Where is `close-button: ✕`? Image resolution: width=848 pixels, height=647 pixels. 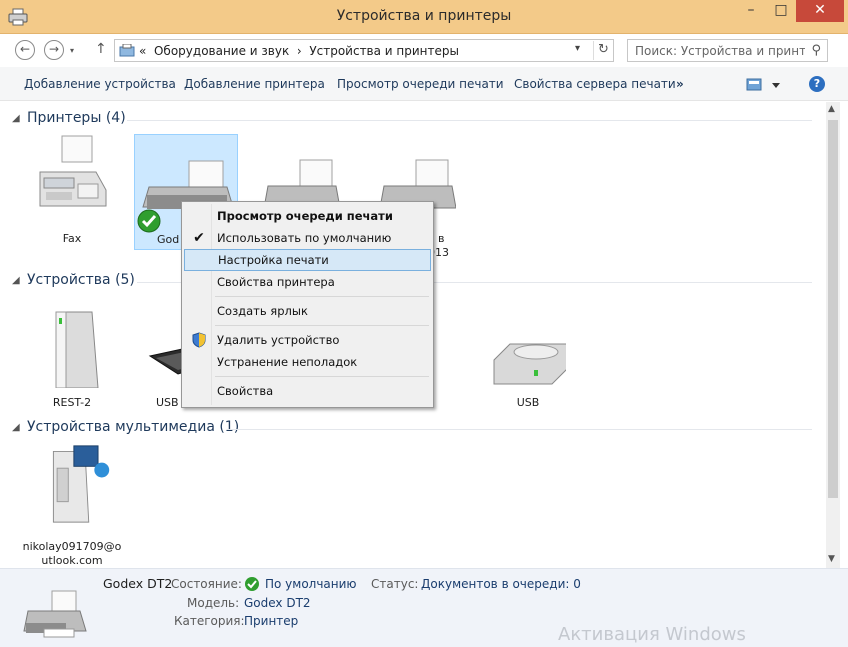 close-button: ✕ is located at coordinates (820, 11).